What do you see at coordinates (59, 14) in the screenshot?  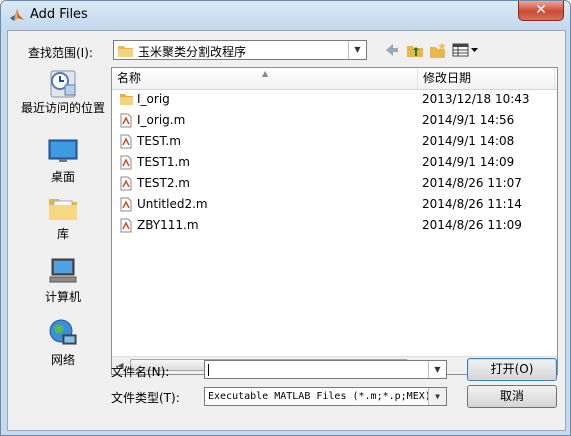 I see `window-title: Add Files` at bounding box center [59, 14].